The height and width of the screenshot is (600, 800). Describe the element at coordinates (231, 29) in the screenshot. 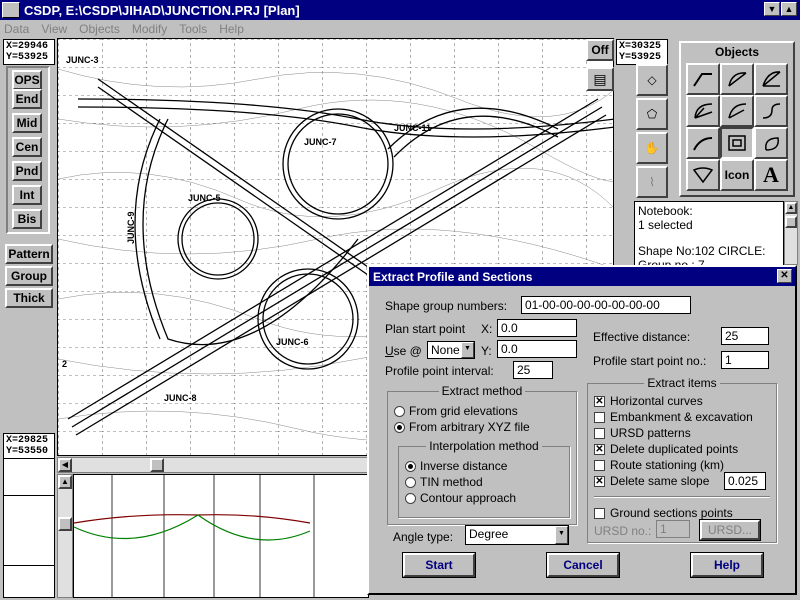

I see `menu-help: Help` at that location.